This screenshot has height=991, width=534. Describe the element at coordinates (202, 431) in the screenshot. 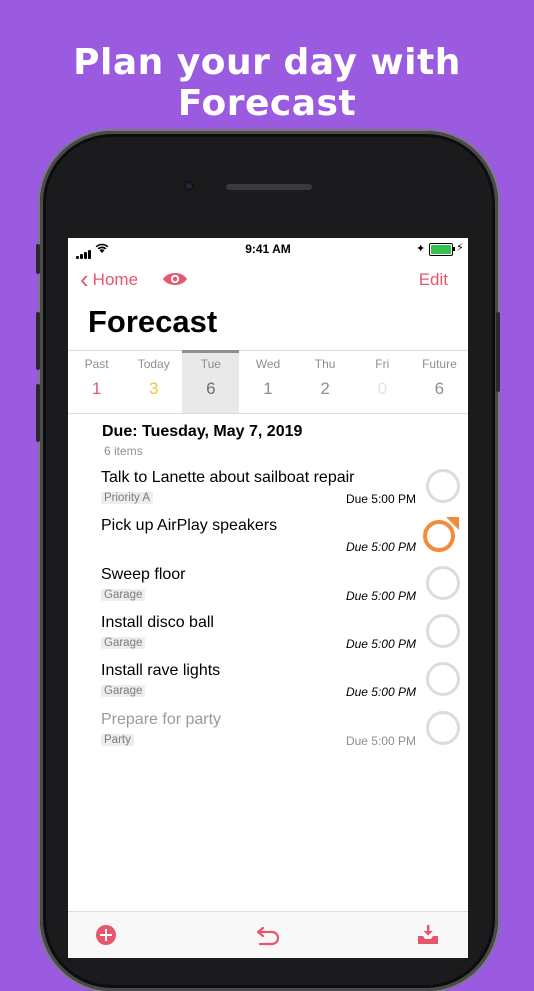

I see `section-title: Due: Tuesday, May 7, 2019` at that location.